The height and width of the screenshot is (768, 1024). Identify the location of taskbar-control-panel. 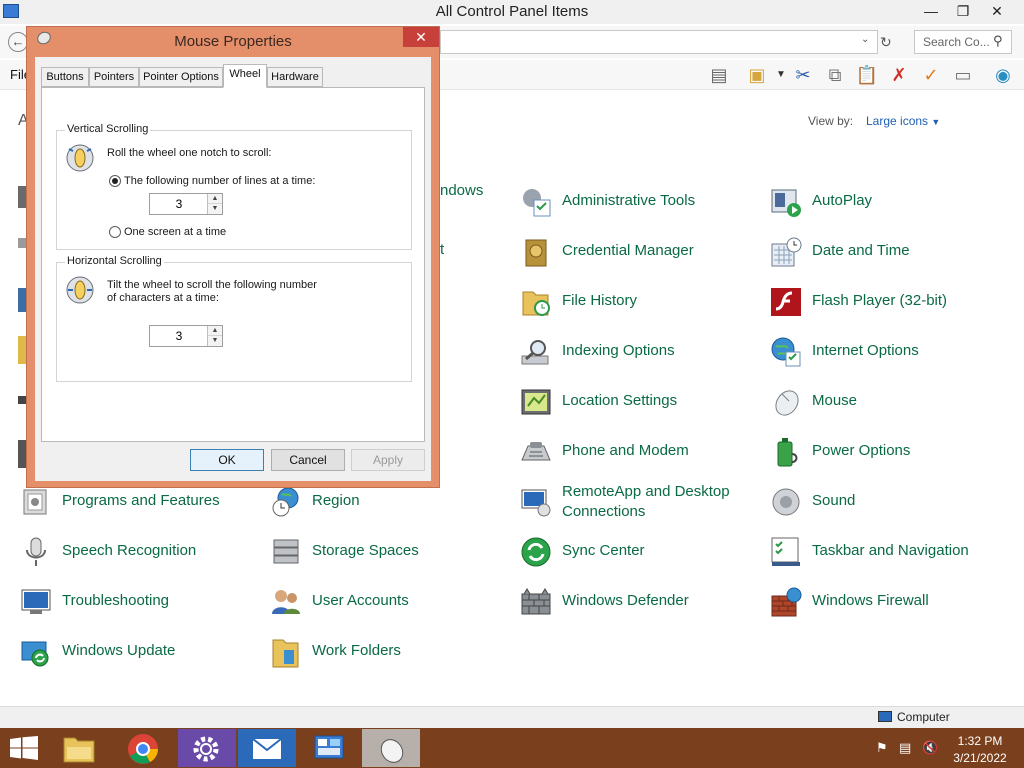
(329, 748).